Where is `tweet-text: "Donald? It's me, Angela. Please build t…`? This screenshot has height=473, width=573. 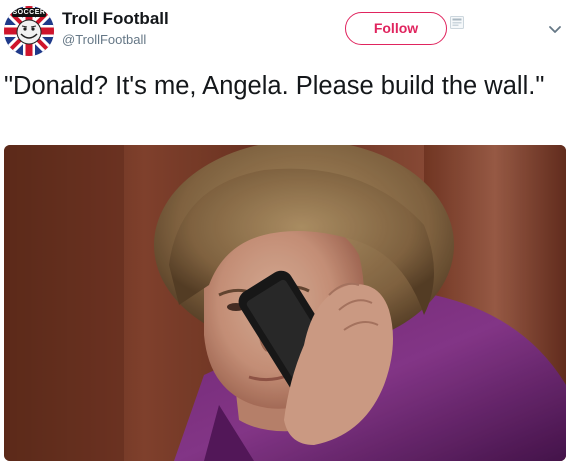 tweet-text: "Donald? It's me, Angela. Please build t… is located at coordinates (274, 86).